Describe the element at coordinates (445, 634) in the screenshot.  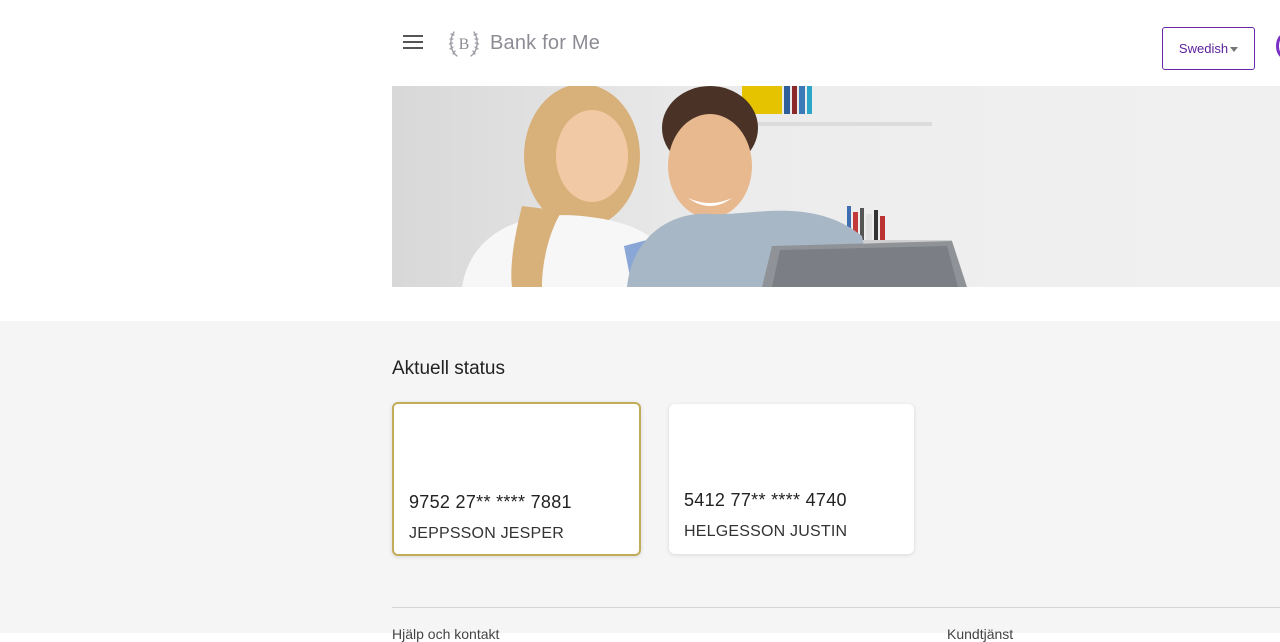
I see `footer-link-left: Hjälp och kontakt` at that location.